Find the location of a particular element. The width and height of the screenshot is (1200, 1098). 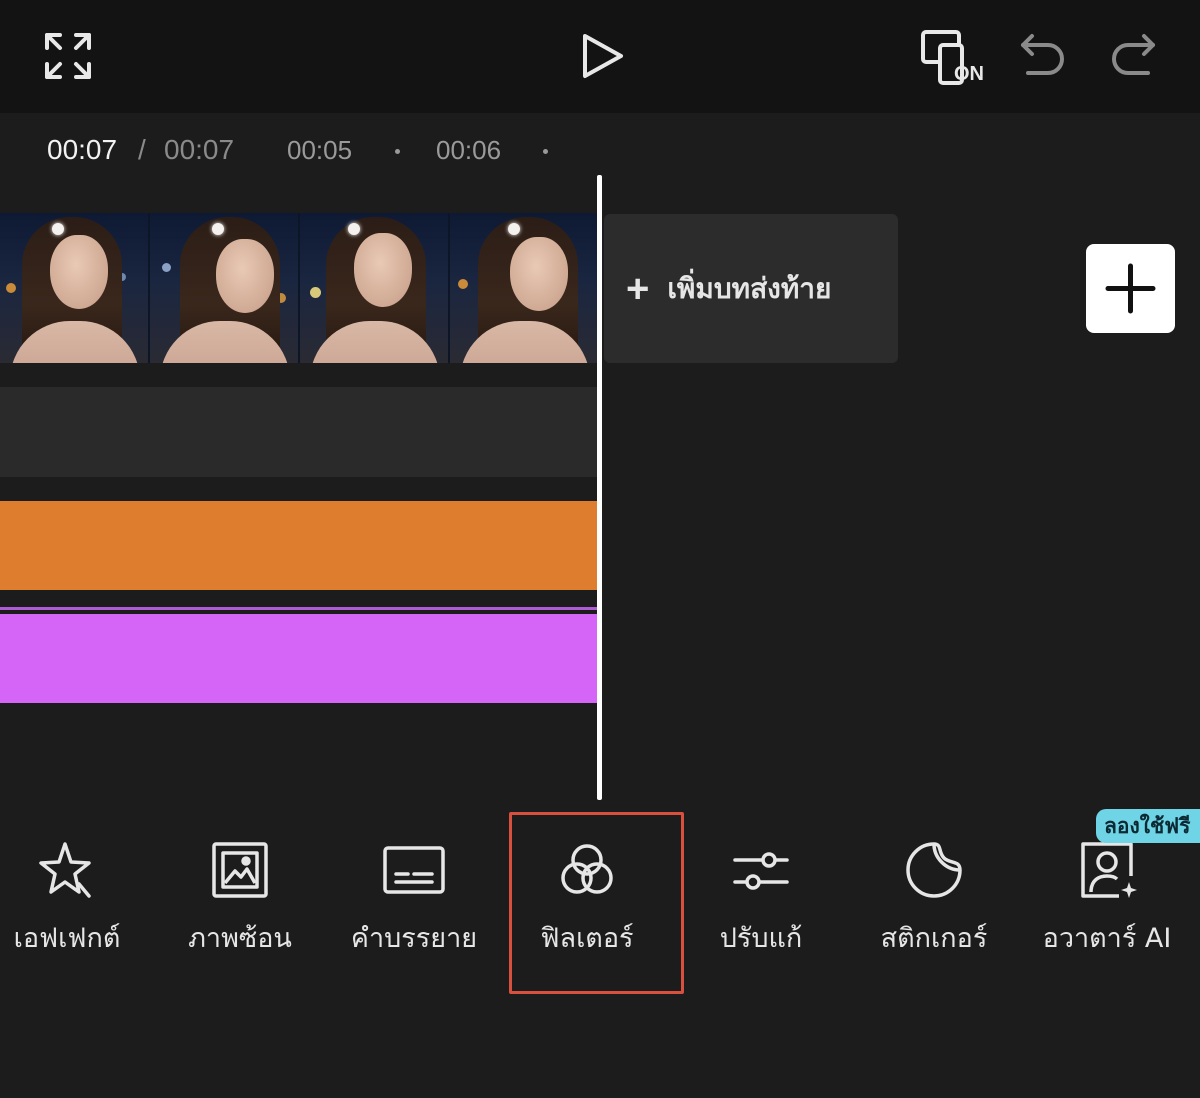

tool-adjust: ปรับแก้ is located at coordinates (761, 898).